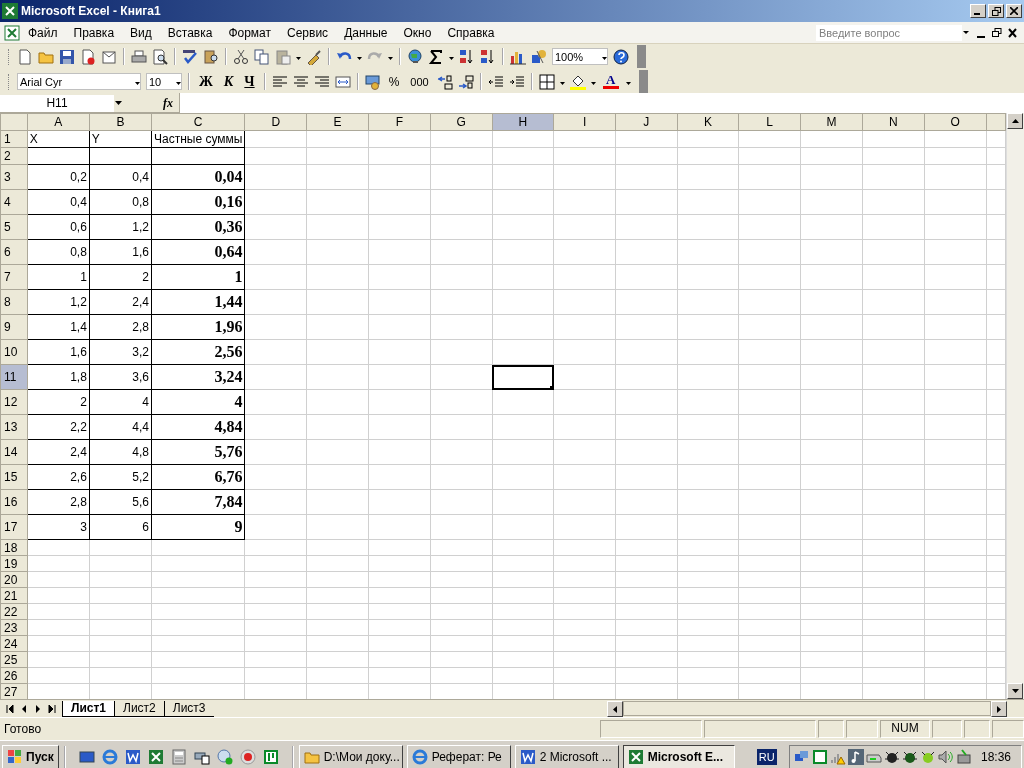 This screenshot has height=768, width=1024. What do you see at coordinates (471, 32) in the screenshot?
I see `menu-item: Справка` at bounding box center [471, 32].